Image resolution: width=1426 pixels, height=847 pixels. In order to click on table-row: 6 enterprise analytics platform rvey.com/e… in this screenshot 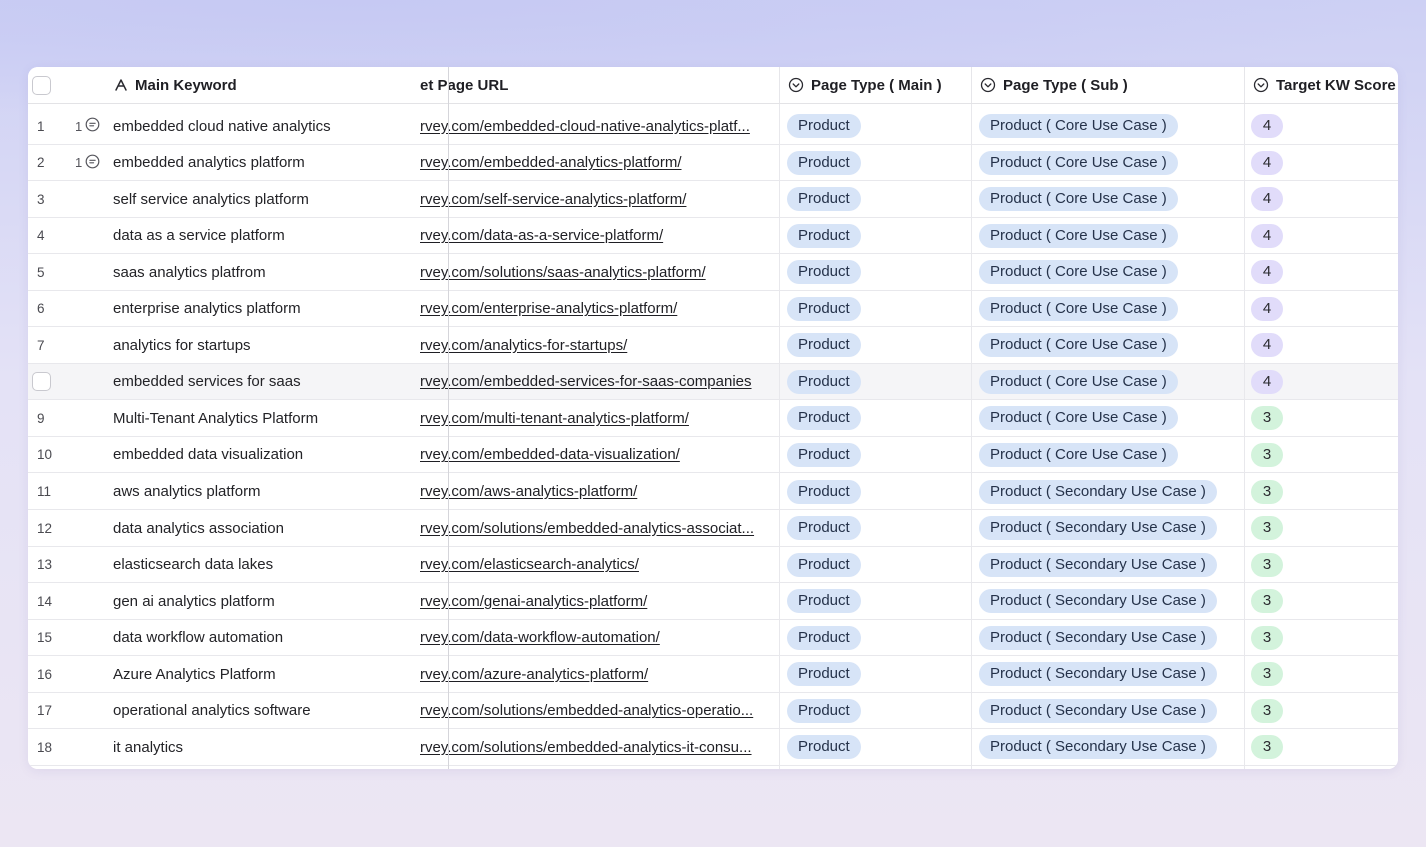, I will do `click(713, 309)`.